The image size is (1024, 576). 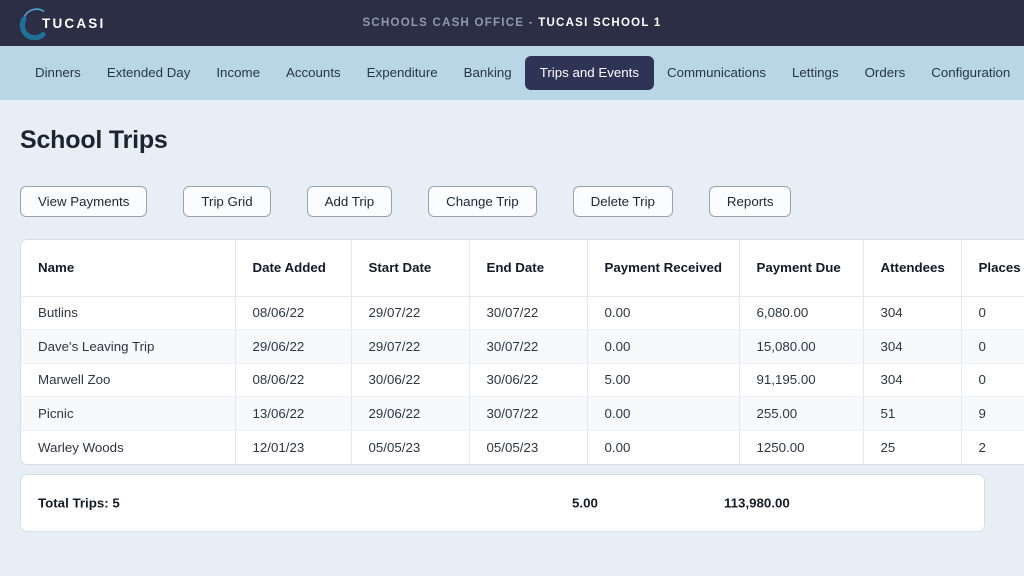 I want to click on column-header-end-date: End Date, so click(x=528, y=268).